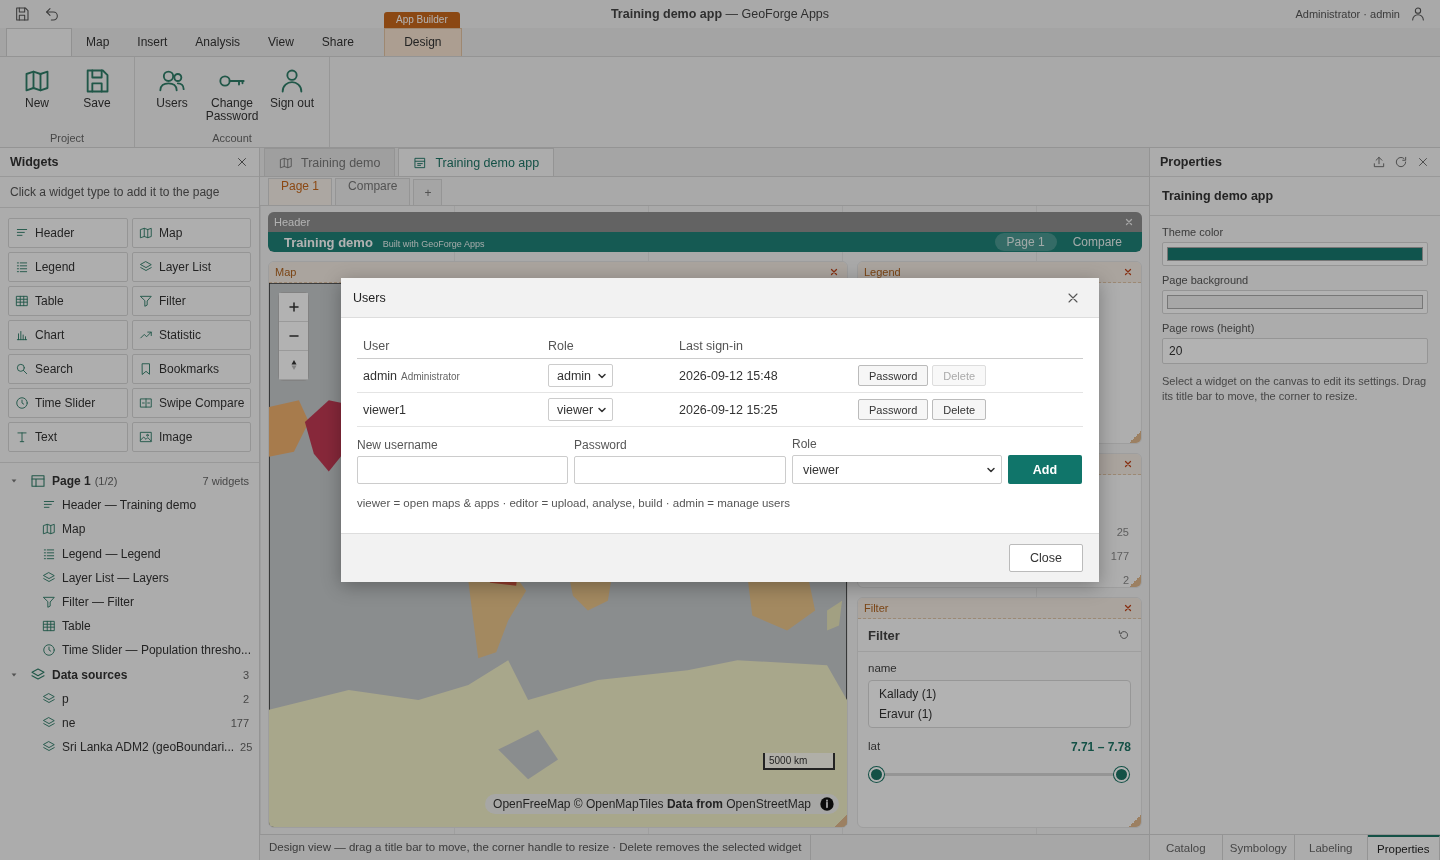 The height and width of the screenshot is (860, 1440). I want to click on role-select: admin, so click(580, 375).